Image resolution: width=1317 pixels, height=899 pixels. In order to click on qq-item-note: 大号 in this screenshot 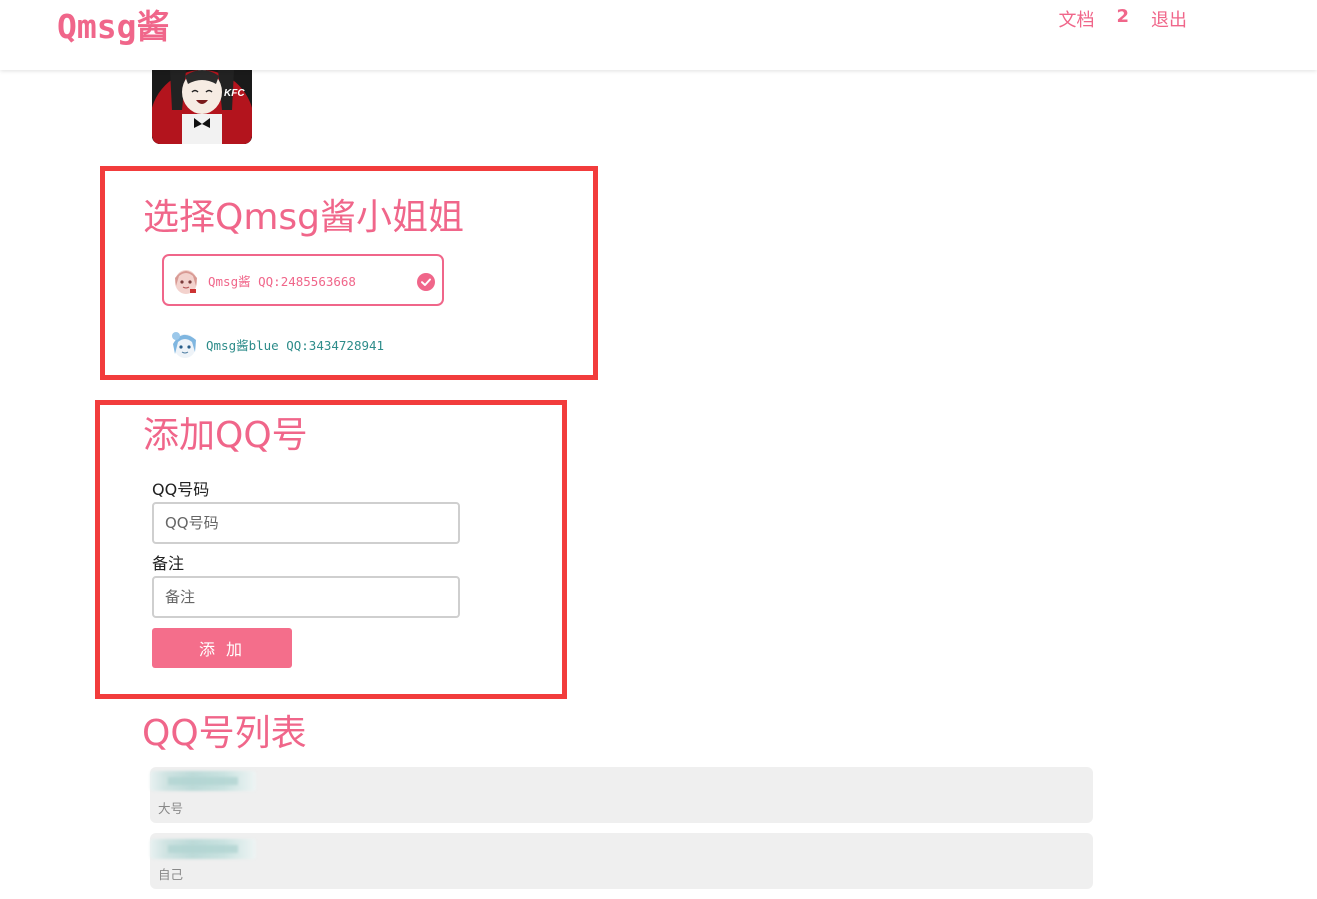, I will do `click(171, 808)`.